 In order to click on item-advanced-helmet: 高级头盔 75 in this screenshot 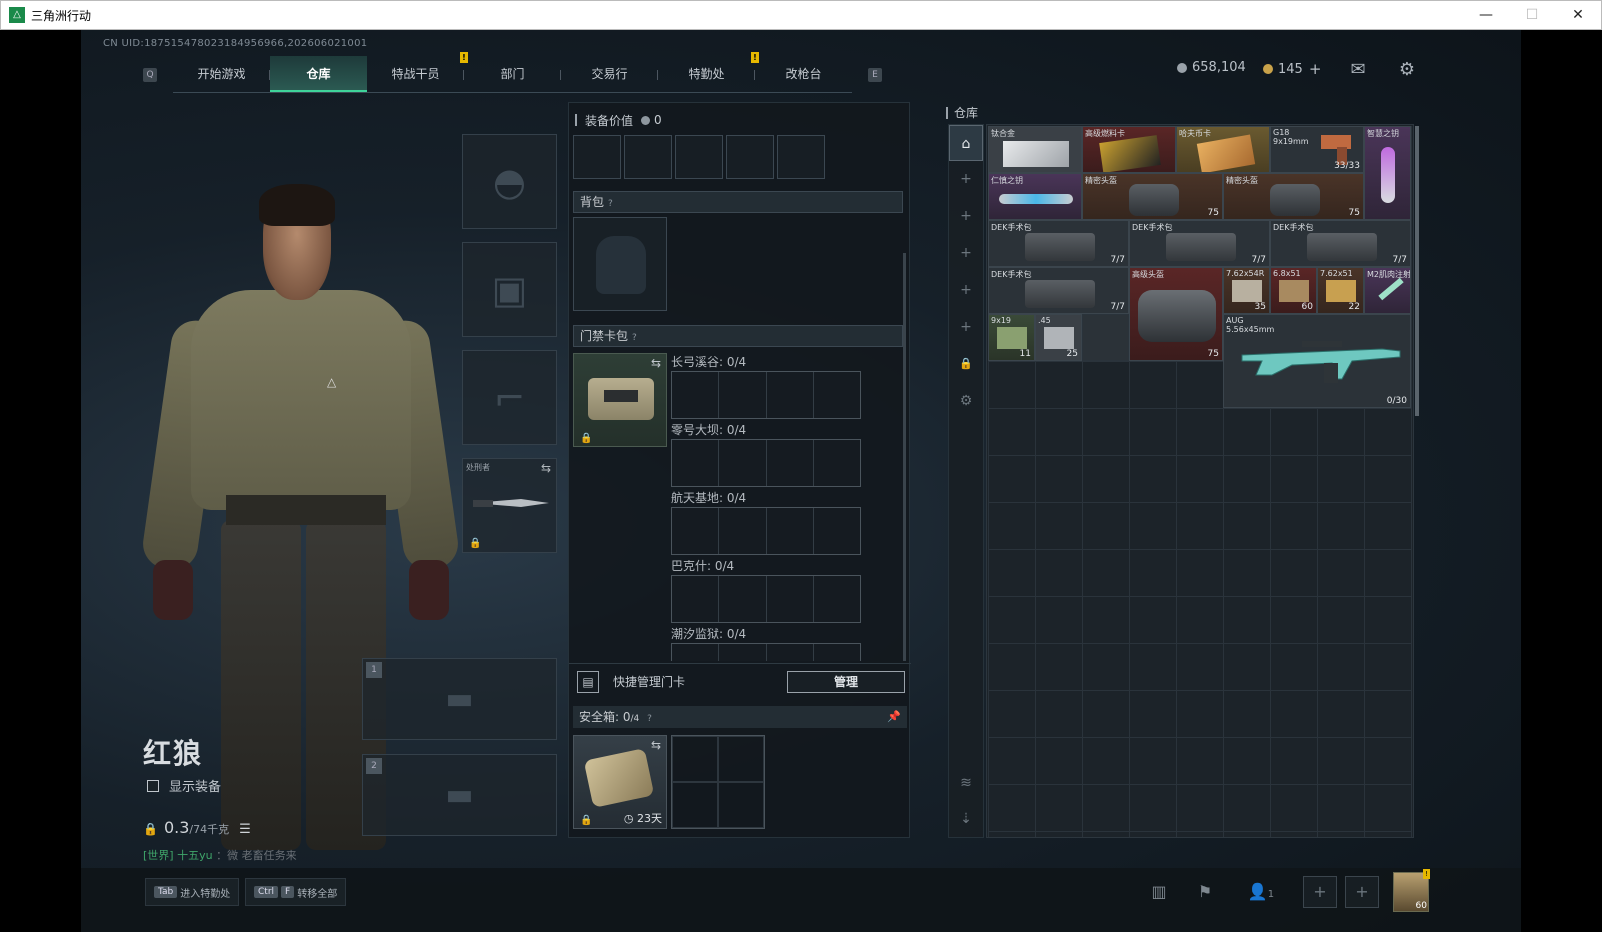, I will do `click(1176, 314)`.